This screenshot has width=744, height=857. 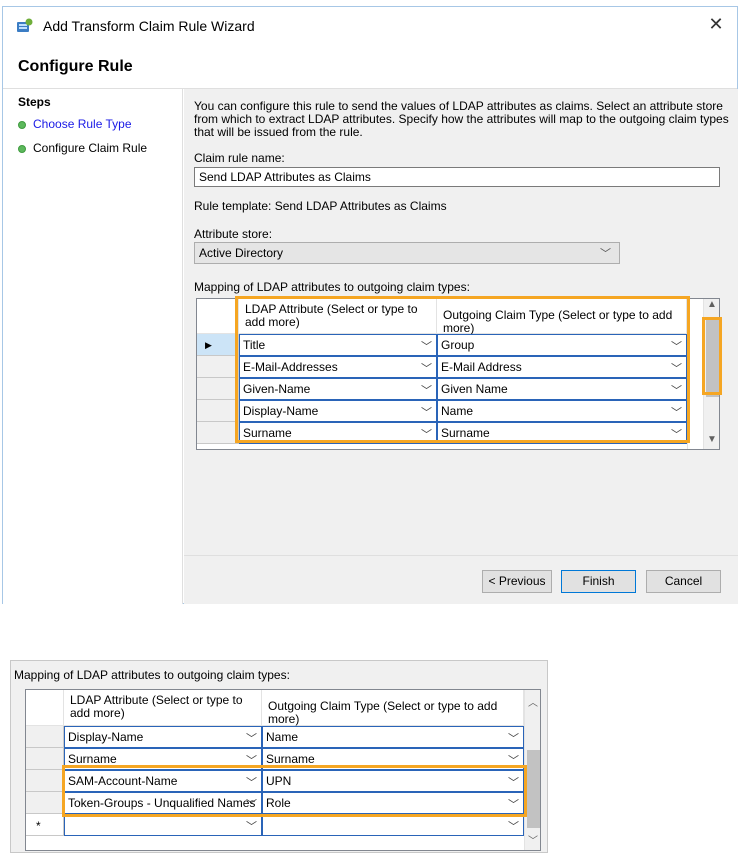 I want to click on claim-type-value: Given Name, so click(x=474, y=389).